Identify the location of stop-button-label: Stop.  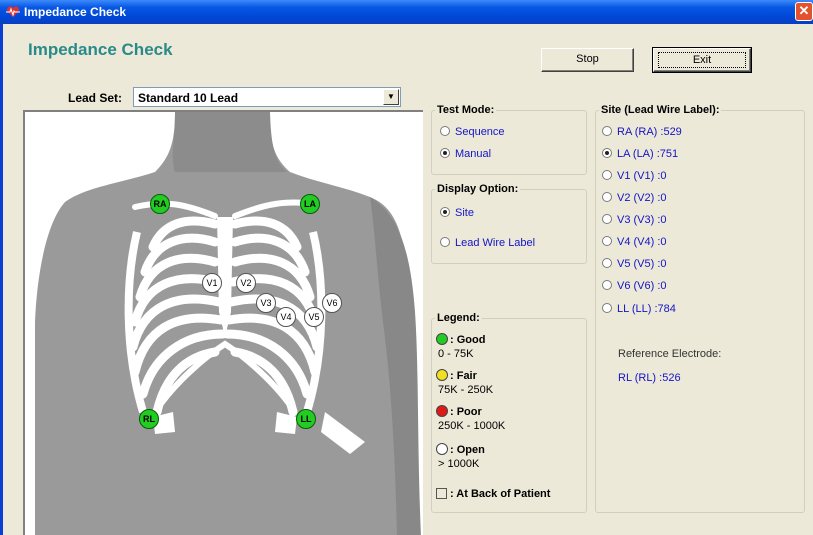
(587, 59).